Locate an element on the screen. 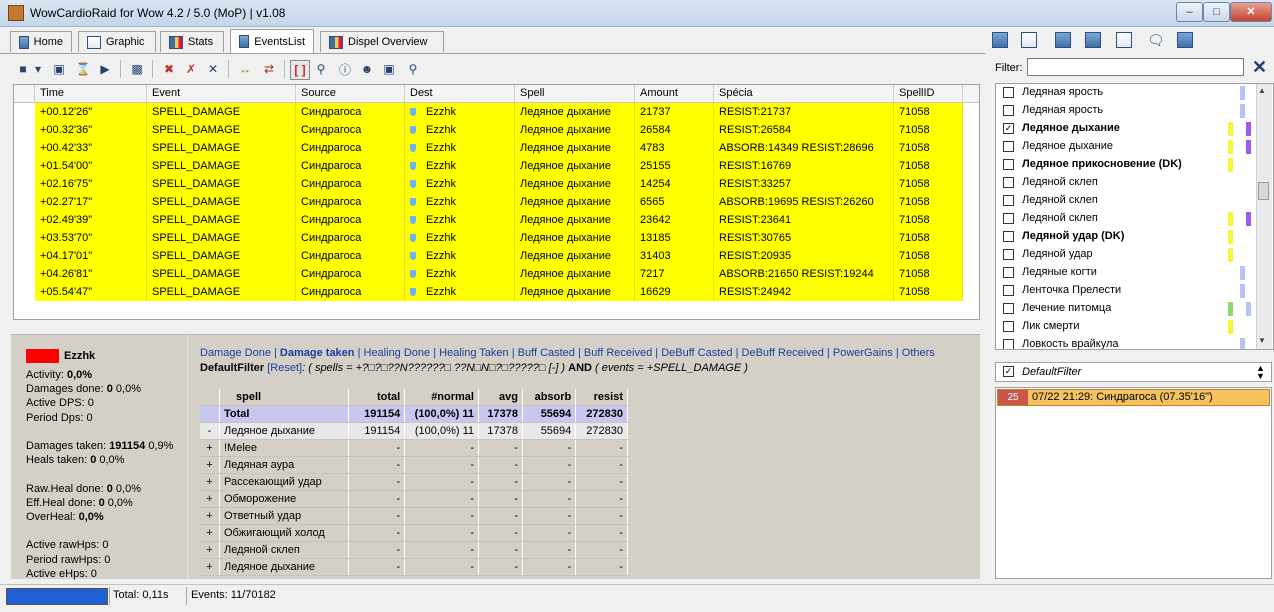  link-buff-received: Buff Received is located at coordinates (618, 353).